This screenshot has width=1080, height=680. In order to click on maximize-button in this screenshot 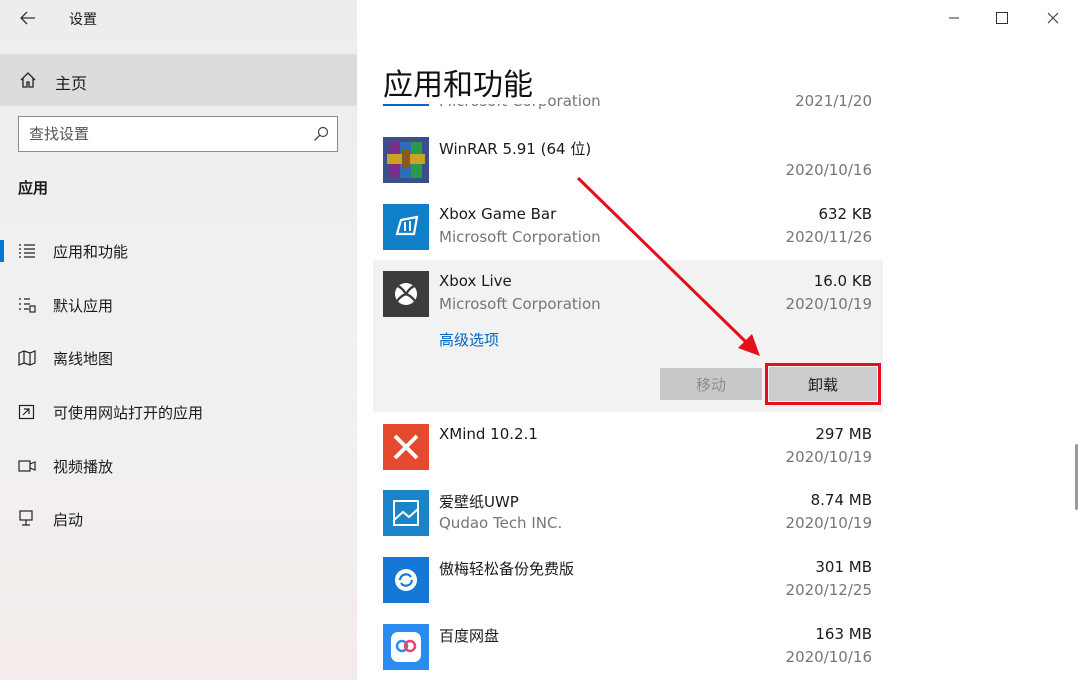, I will do `click(1002, 18)`.